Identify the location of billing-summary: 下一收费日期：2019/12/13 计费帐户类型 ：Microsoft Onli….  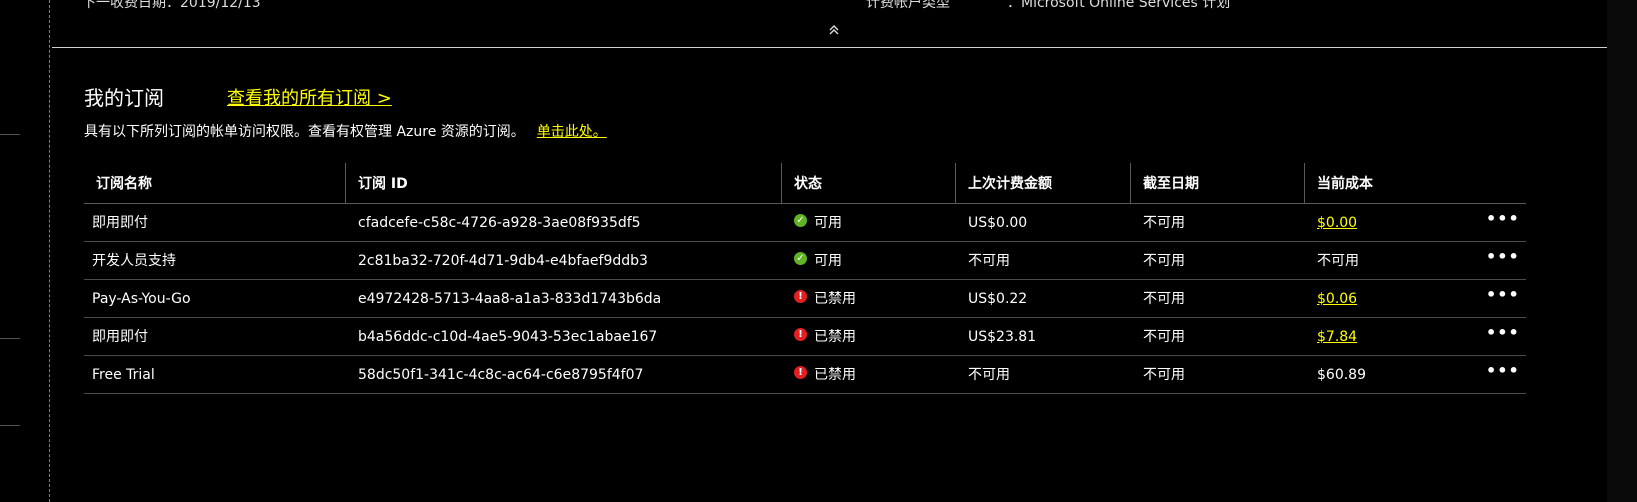
(829, 10).